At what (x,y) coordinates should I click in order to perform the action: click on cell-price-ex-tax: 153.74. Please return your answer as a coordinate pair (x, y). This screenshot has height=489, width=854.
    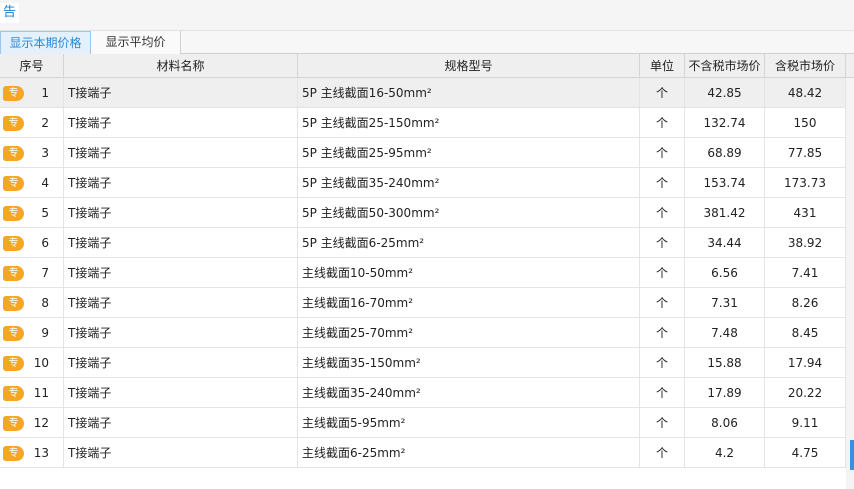
    Looking at the image, I should click on (725, 183).